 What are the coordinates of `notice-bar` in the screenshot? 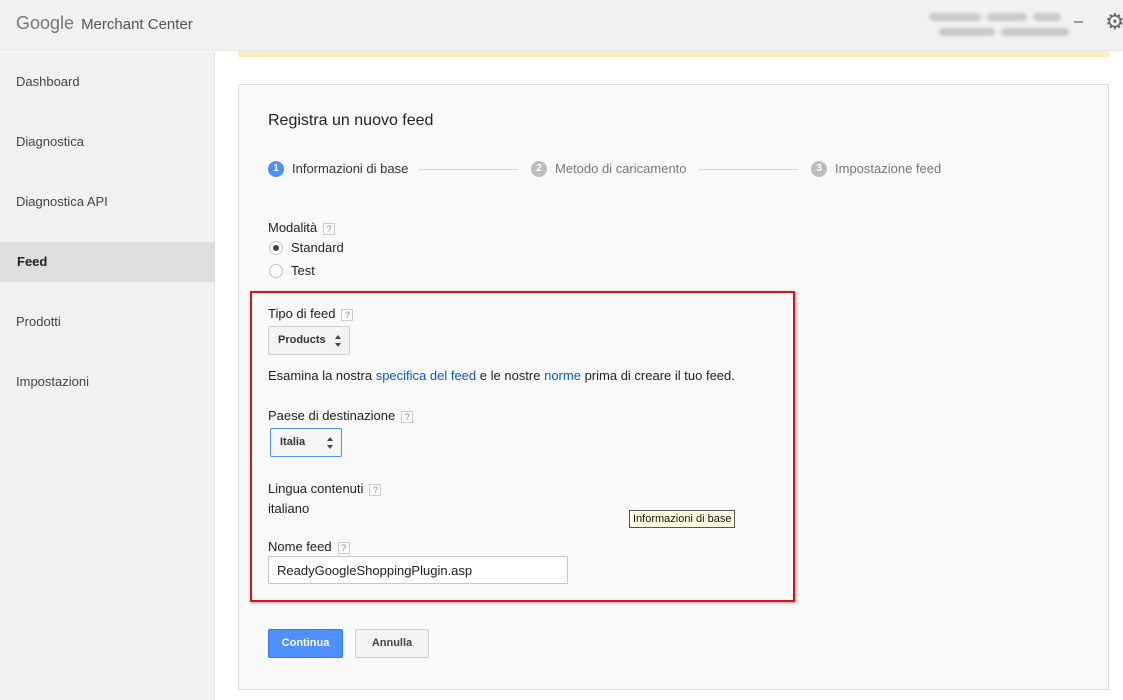 It's located at (673, 54).